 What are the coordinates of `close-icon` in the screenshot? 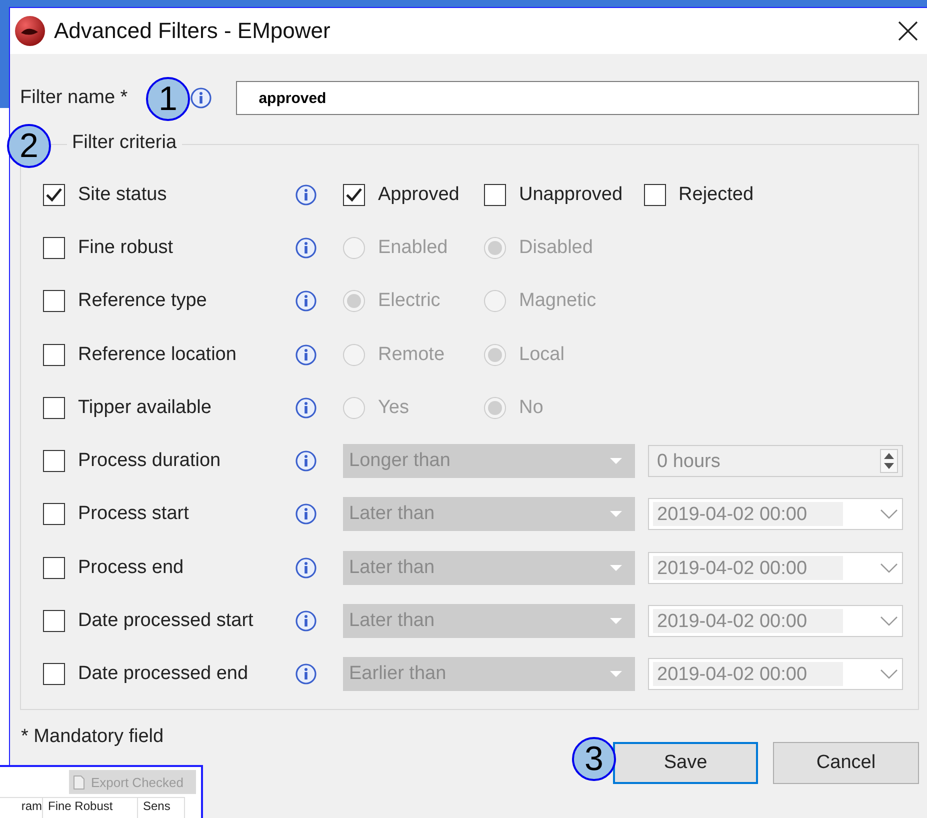 It's located at (908, 31).